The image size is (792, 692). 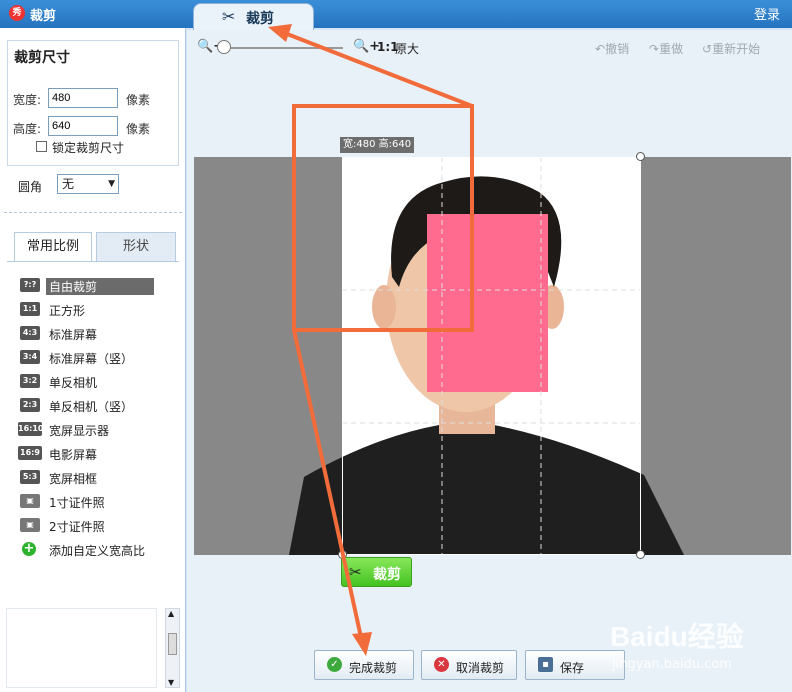 I want to click on ratio-label: 标准屏幕, so click(x=73, y=335).